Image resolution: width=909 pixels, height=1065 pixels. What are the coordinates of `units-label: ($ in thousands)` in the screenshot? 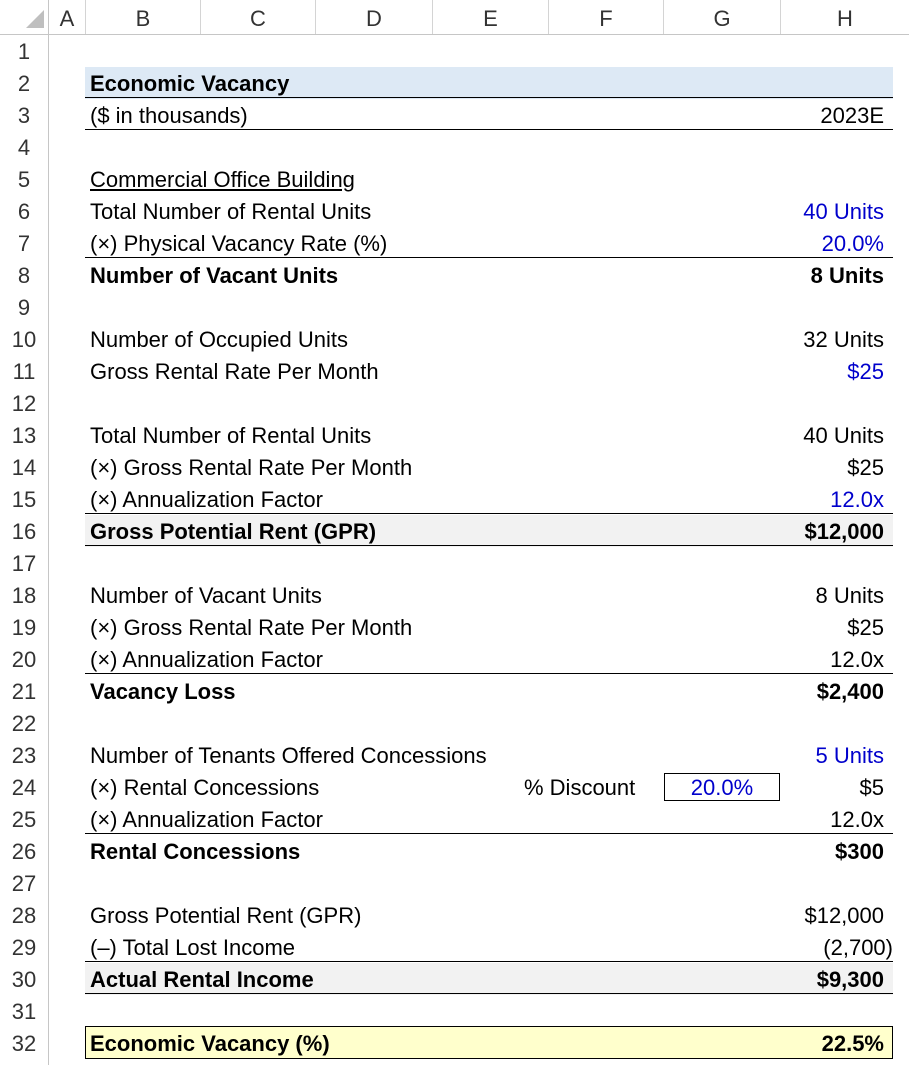 It's located at (169, 115).